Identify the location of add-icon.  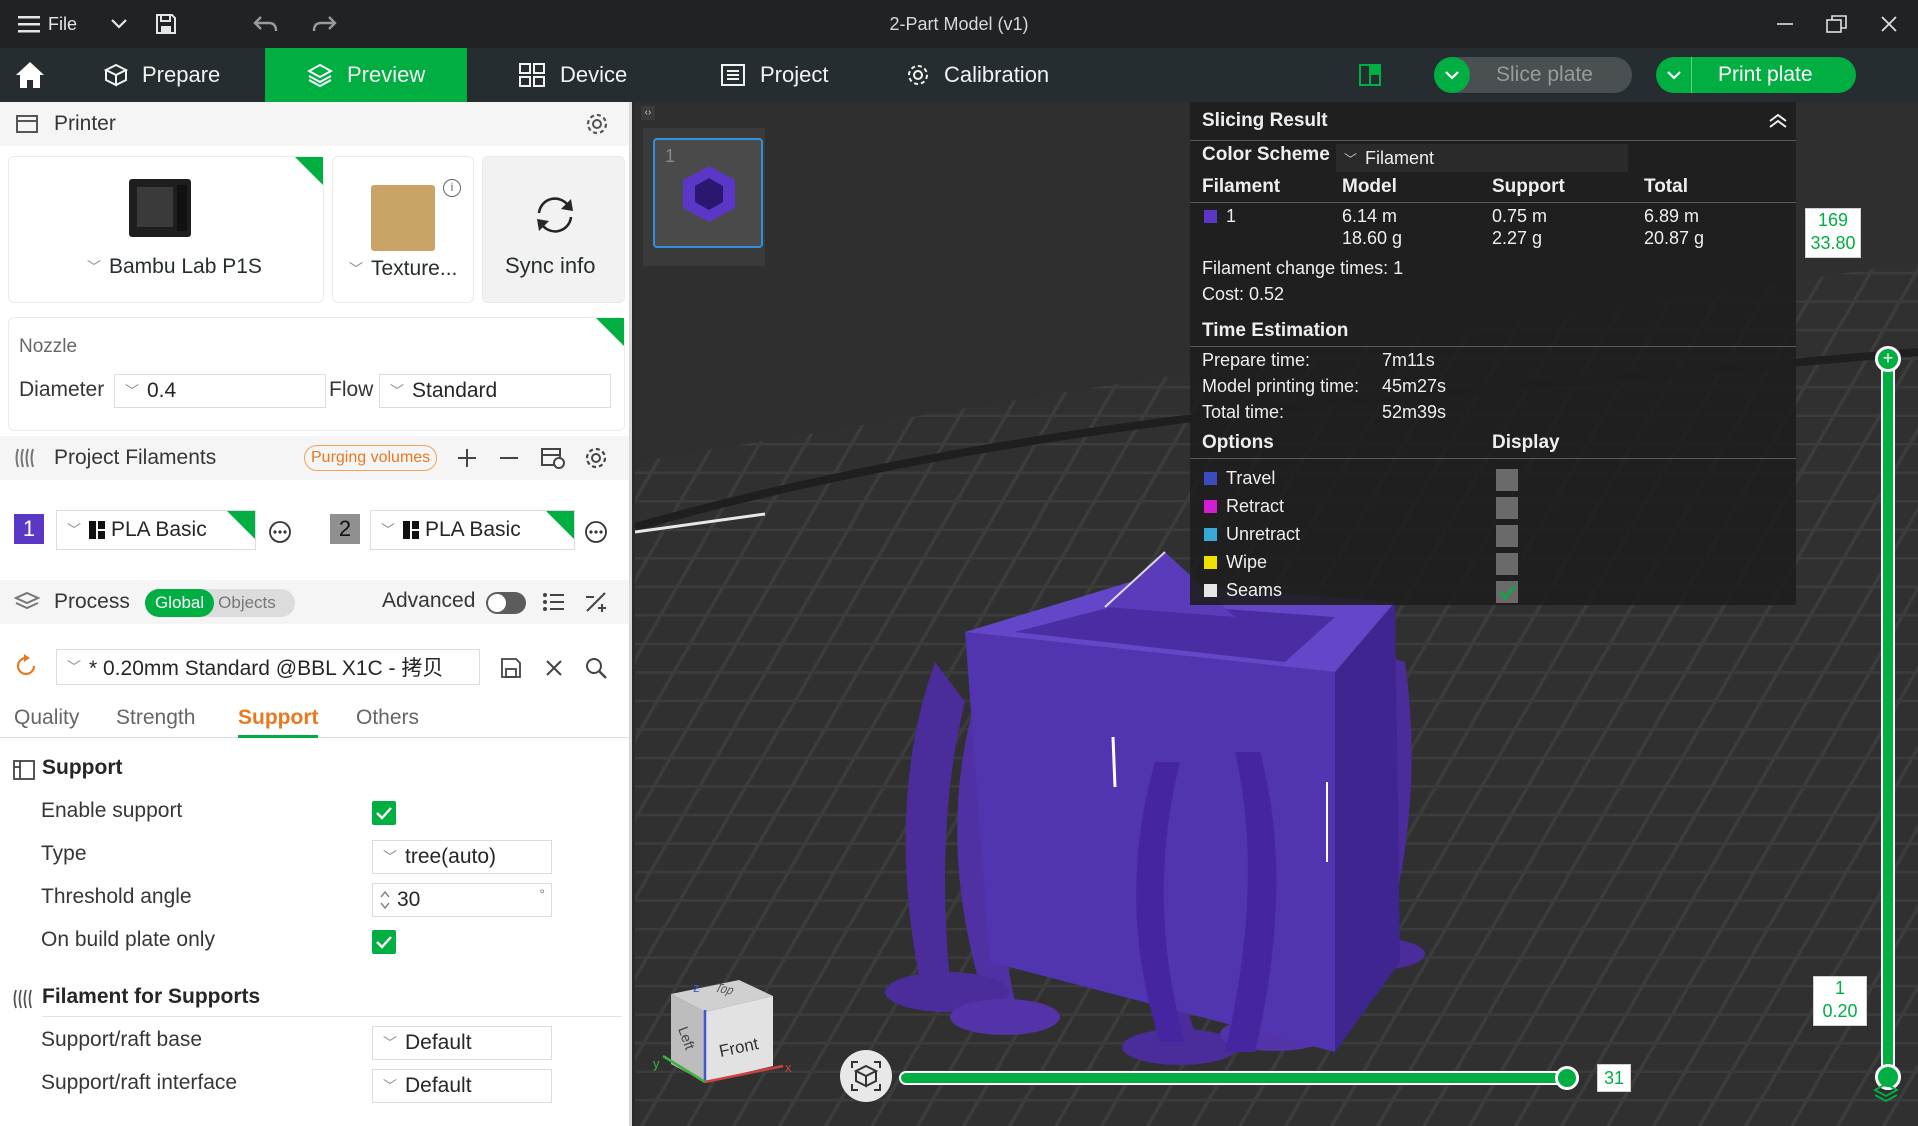
(467, 458).